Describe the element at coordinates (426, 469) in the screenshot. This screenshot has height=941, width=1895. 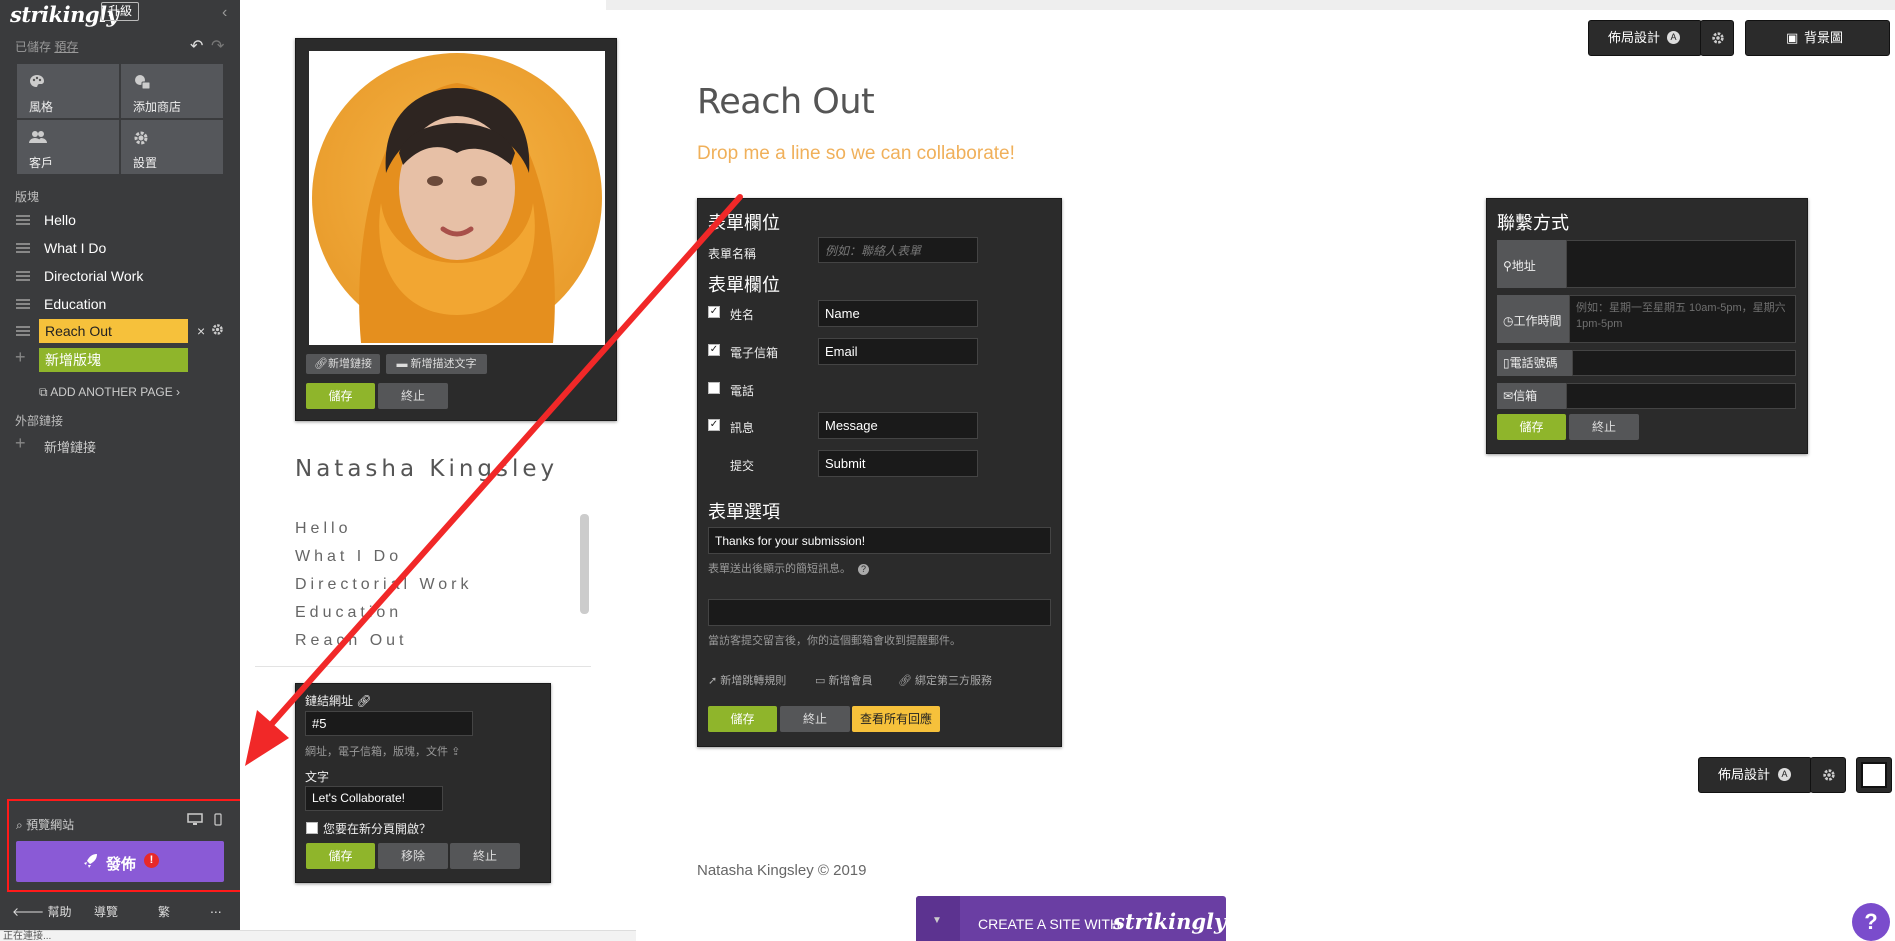
I see `site-name: Natasha Kingsley` at that location.